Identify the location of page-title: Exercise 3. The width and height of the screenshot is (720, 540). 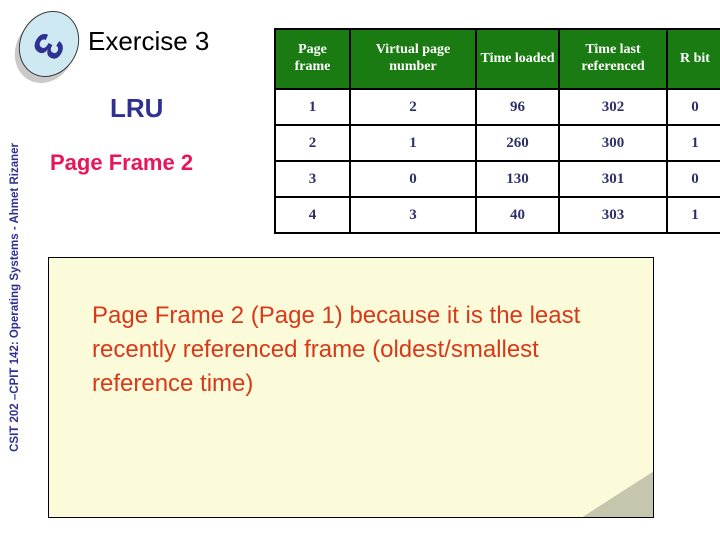
(149, 41).